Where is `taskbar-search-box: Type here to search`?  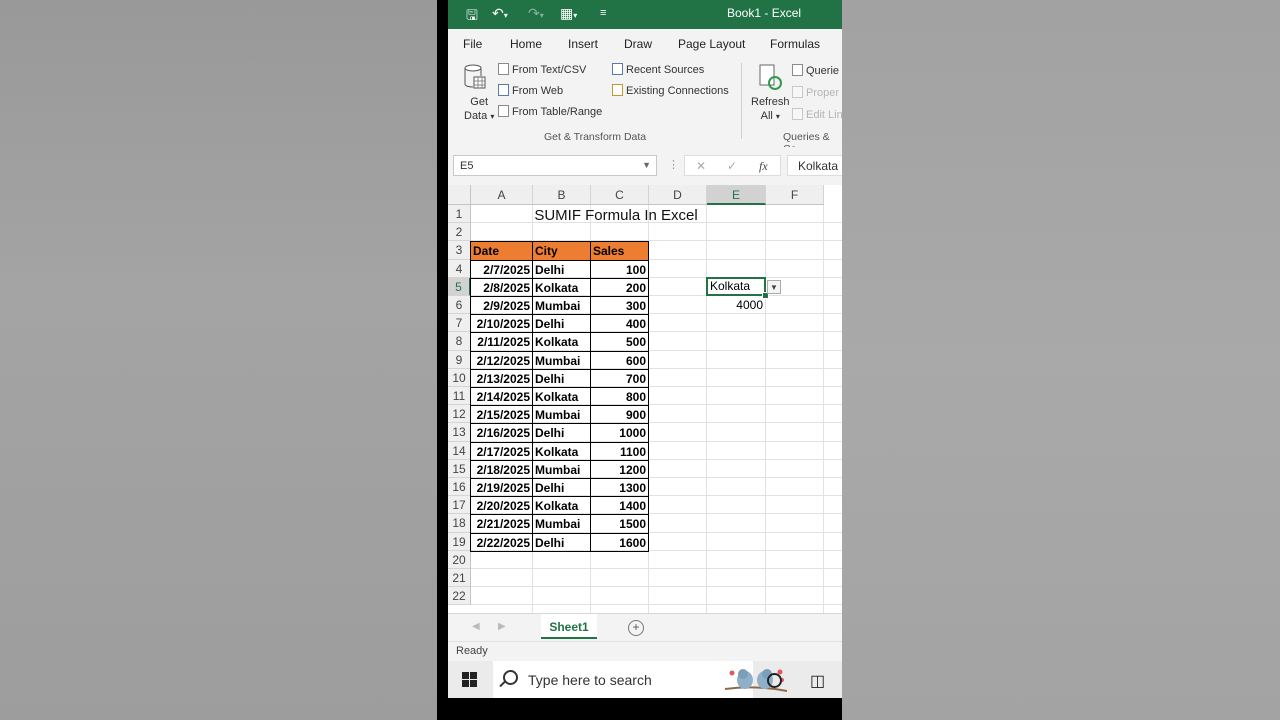
taskbar-search-box: Type here to search is located at coordinates (640, 679).